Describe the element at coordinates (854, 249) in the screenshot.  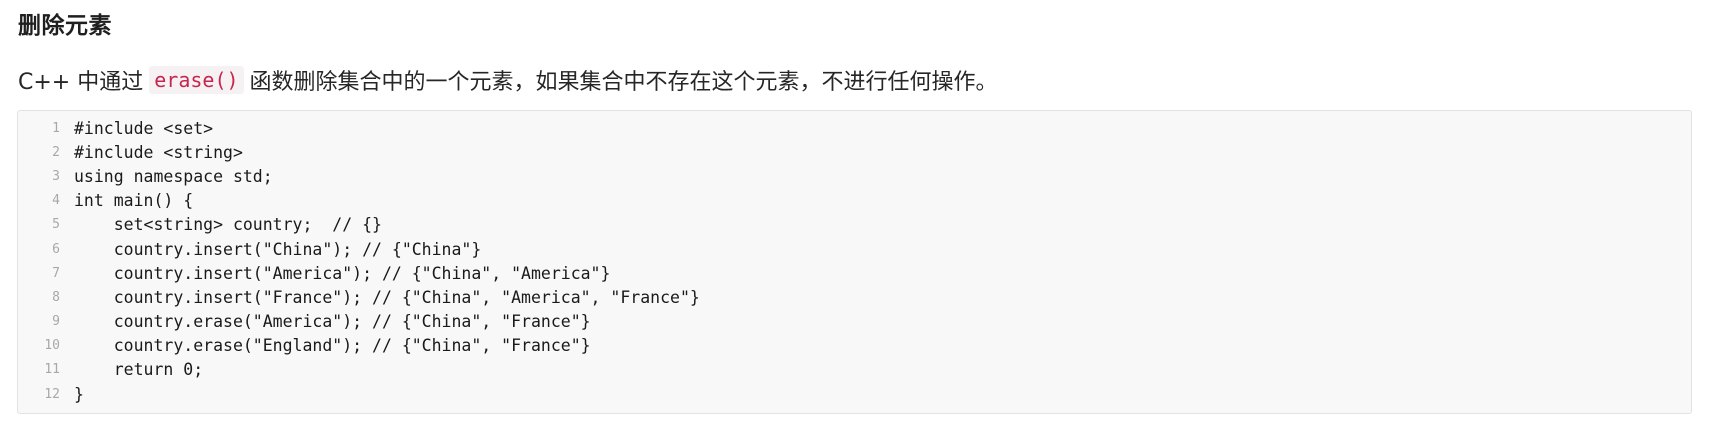
I see `code-line: 6 country.insert("China"); // {"China"}` at that location.